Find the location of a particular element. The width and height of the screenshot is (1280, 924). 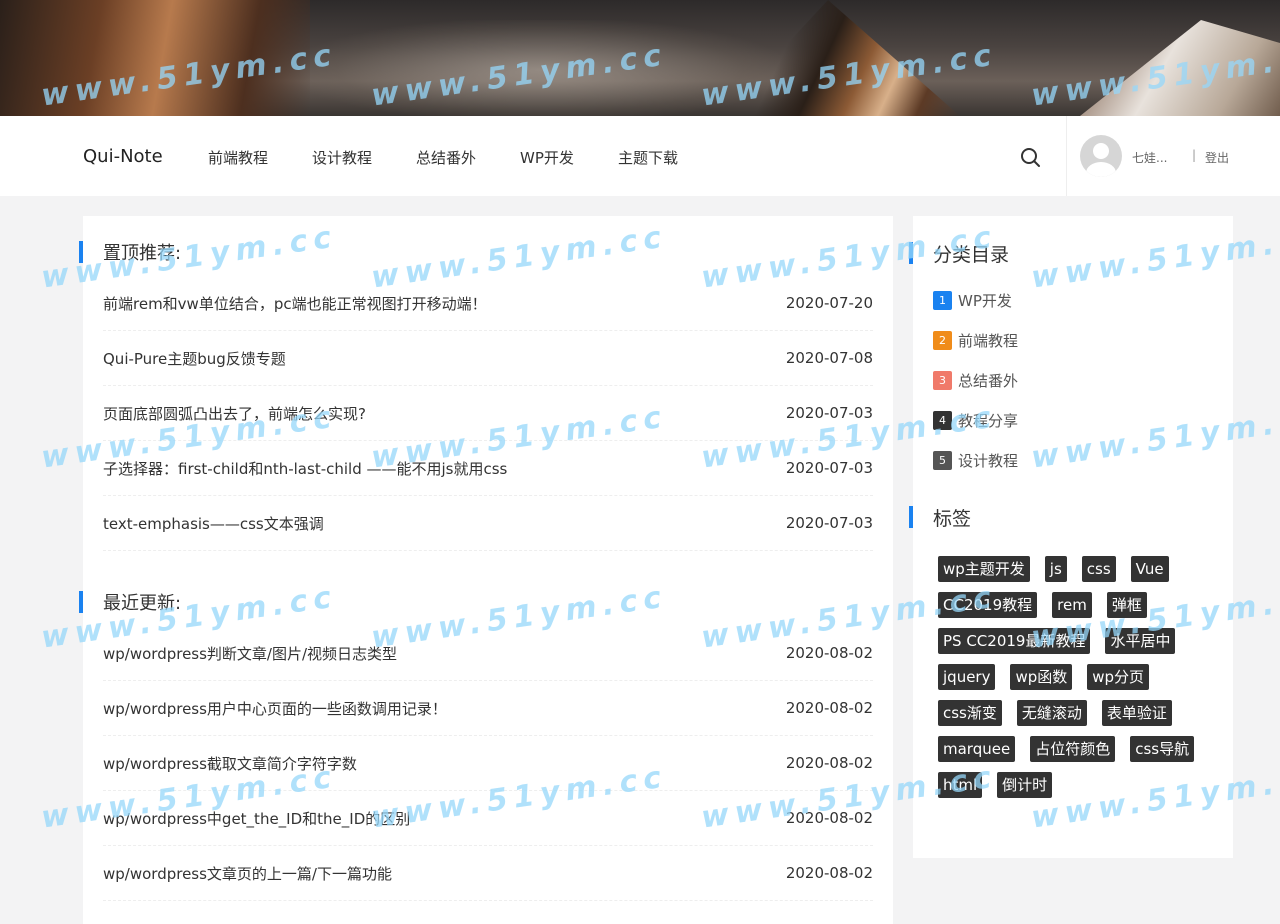

pinned-section-title: 置顶推荐: is located at coordinates (129, 252).